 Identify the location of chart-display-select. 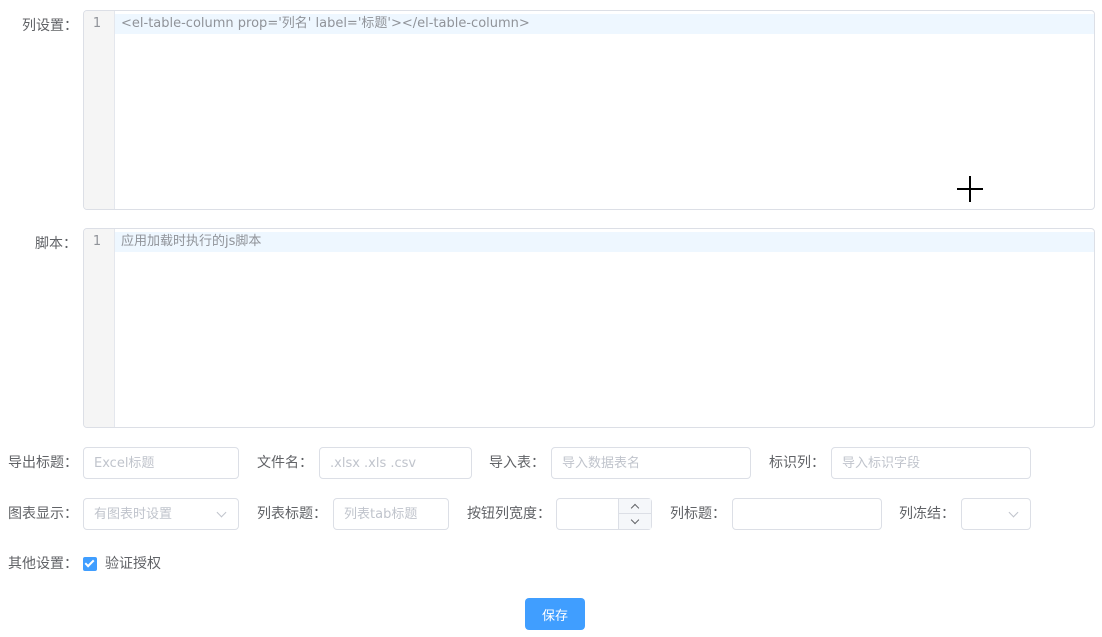
(161, 514).